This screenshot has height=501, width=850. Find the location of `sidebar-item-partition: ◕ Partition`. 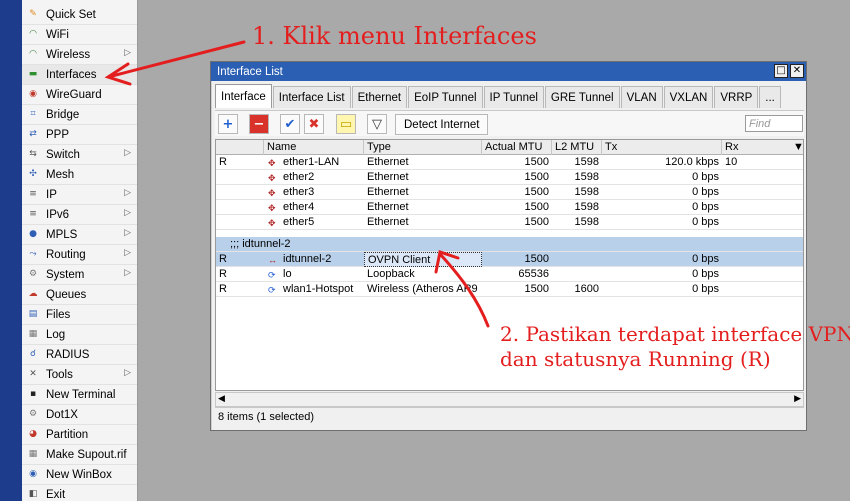

sidebar-item-partition: ◕ Partition is located at coordinates (79, 435).